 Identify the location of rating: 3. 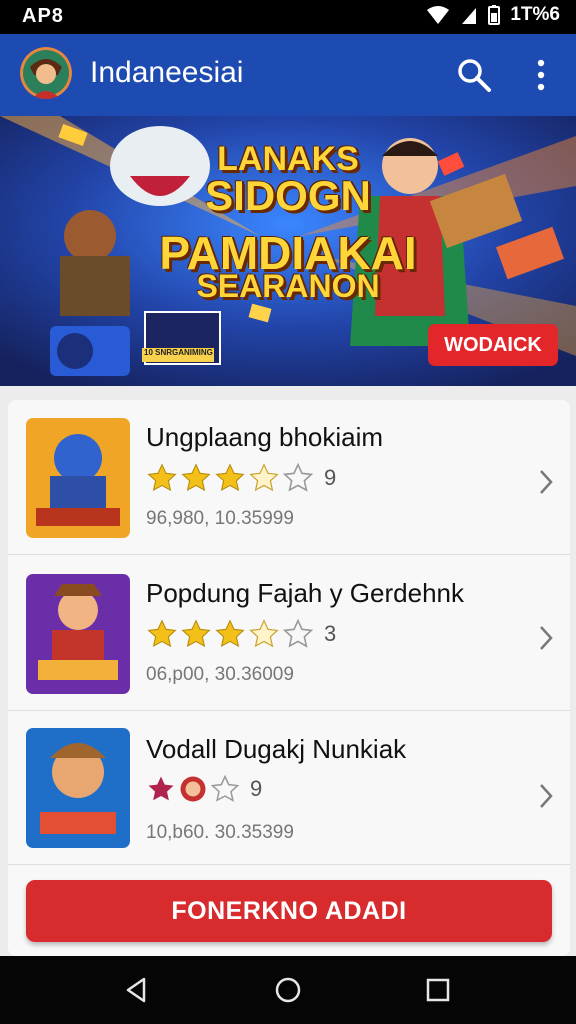
(241, 634).